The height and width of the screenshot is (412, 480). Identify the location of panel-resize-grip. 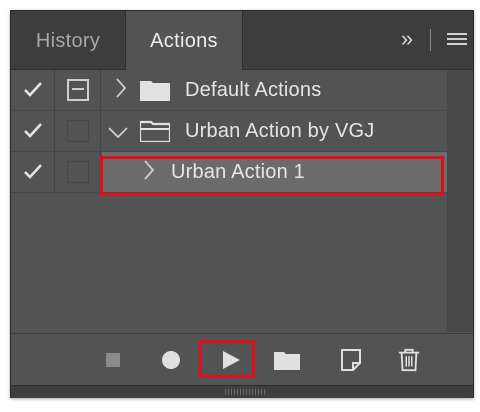
(242, 391).